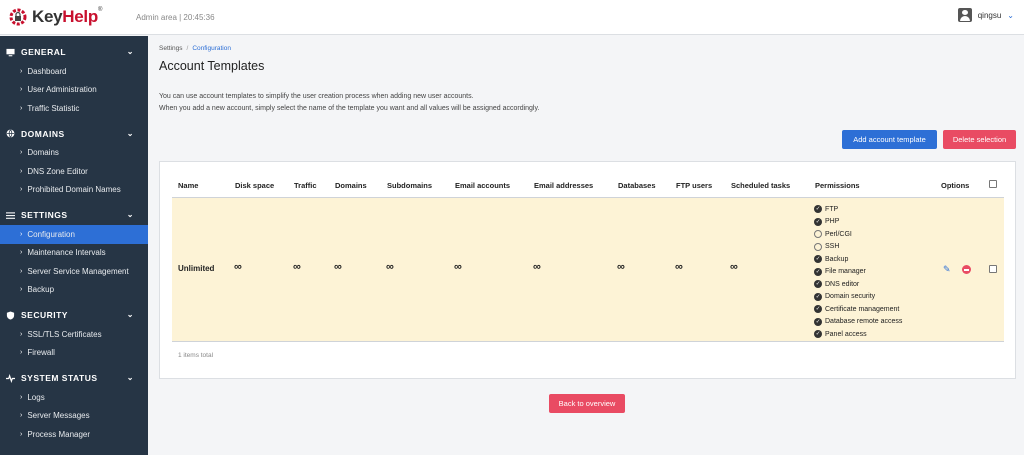  I want to click on sidebar-item-domains: › Domains, so click(74, 153).